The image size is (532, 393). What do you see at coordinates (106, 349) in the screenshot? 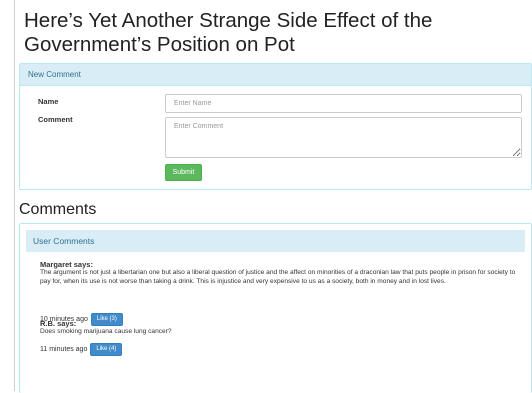
I see `like-button: Like (4)` at bounding box center [106, 349].